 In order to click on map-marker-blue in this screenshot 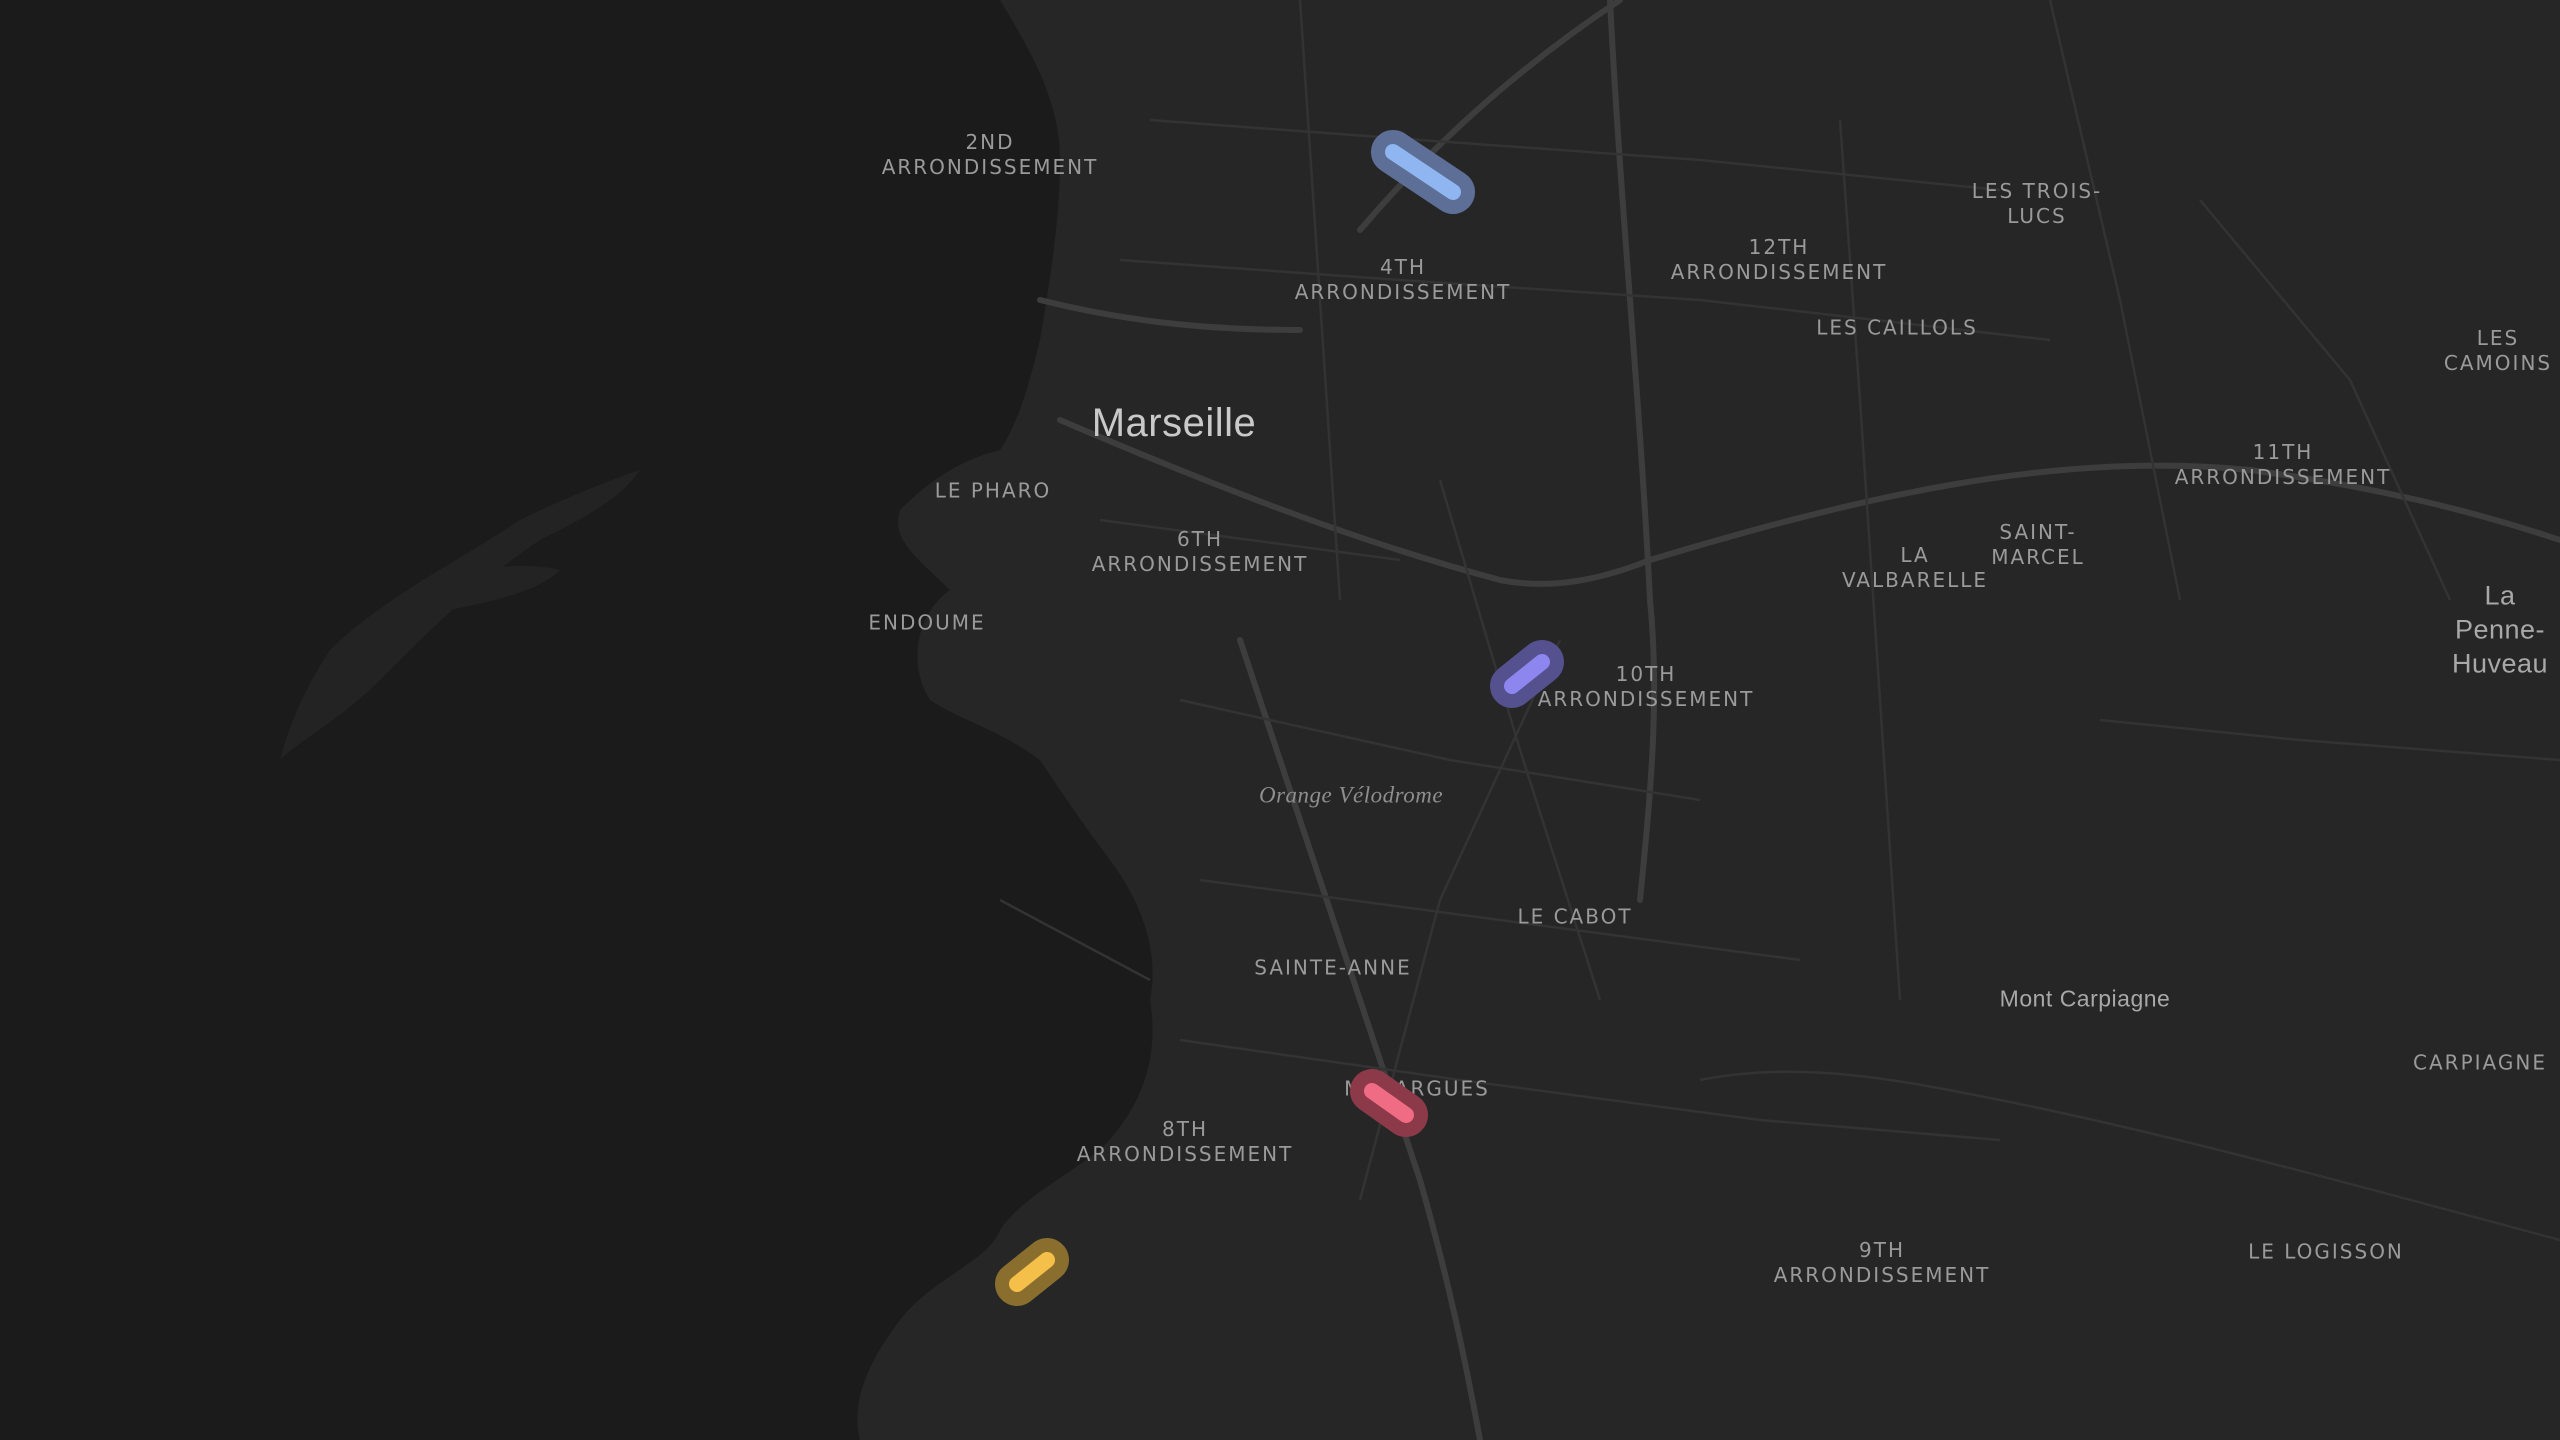, I will do `click(1423, 172)`.